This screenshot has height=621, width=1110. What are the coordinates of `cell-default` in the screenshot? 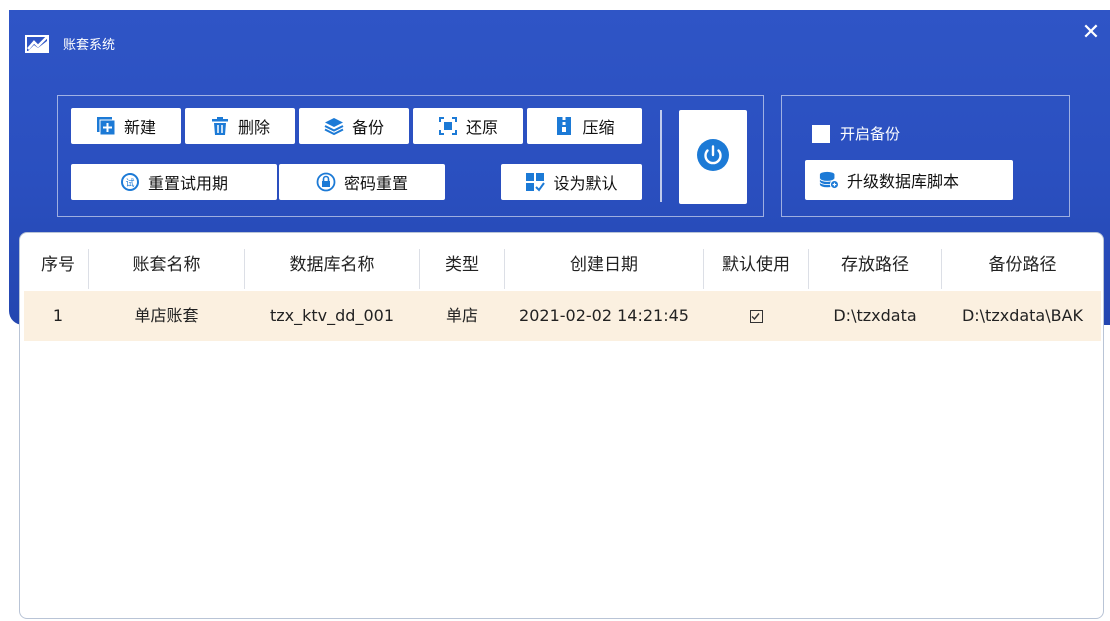 It's located at (756, 316).